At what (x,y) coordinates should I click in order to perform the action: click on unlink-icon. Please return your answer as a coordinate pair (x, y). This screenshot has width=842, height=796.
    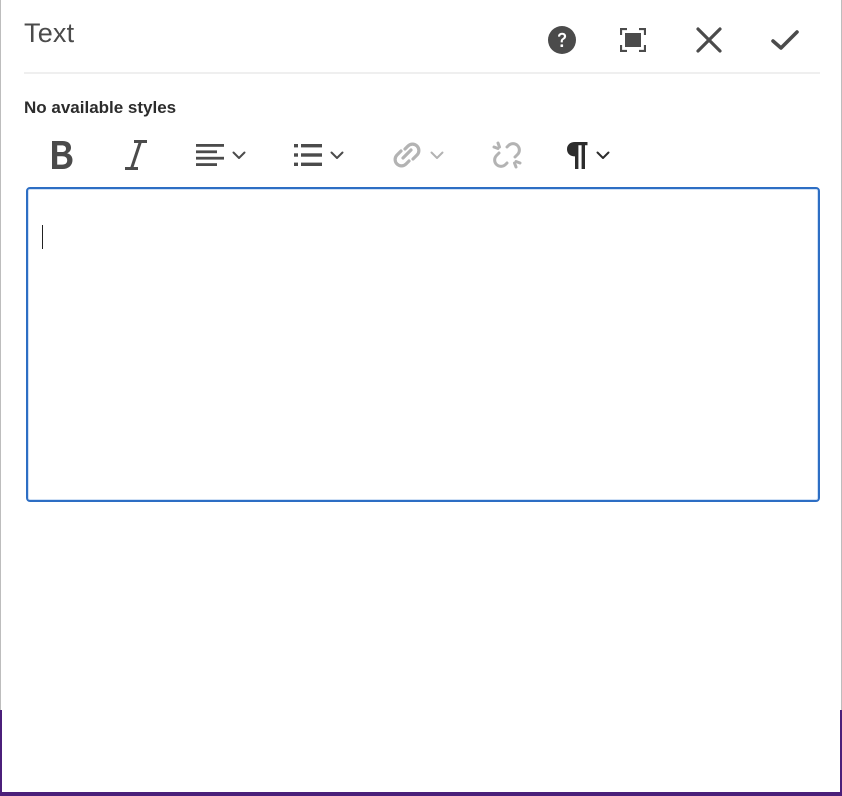
    Looking at the image, I should click on (507, 155).